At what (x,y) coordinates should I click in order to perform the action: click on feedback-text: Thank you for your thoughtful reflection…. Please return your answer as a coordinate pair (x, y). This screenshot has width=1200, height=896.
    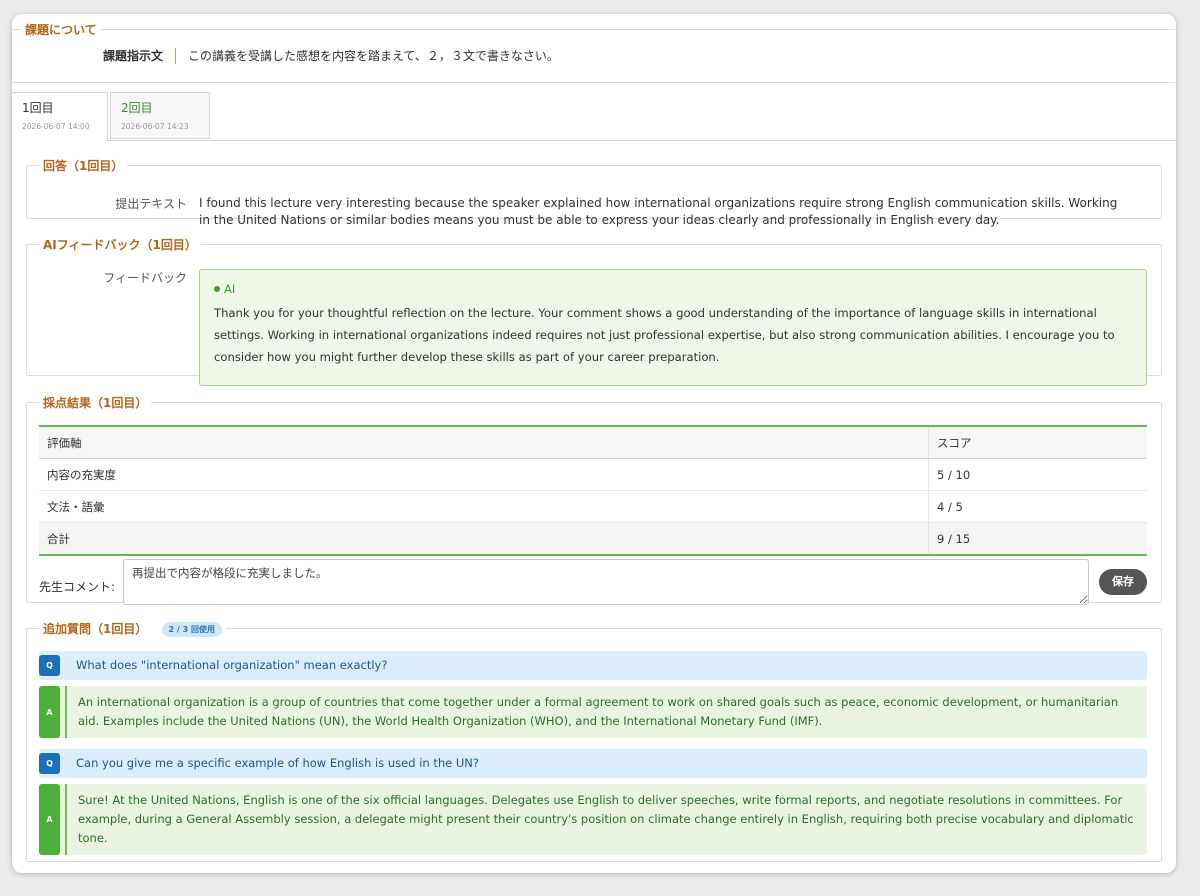
    Looking at the image, I should click on (664, 335).